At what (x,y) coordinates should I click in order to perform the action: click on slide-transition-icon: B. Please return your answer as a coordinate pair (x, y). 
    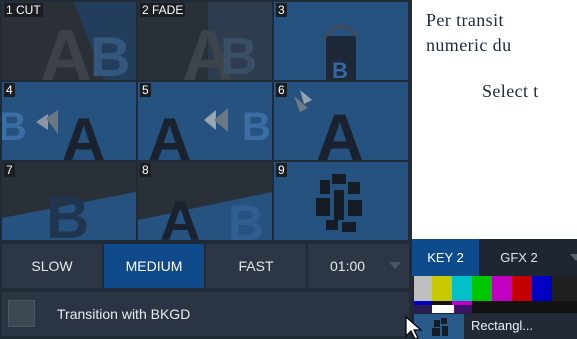
    Looking at the image, I should click on (69, 201).